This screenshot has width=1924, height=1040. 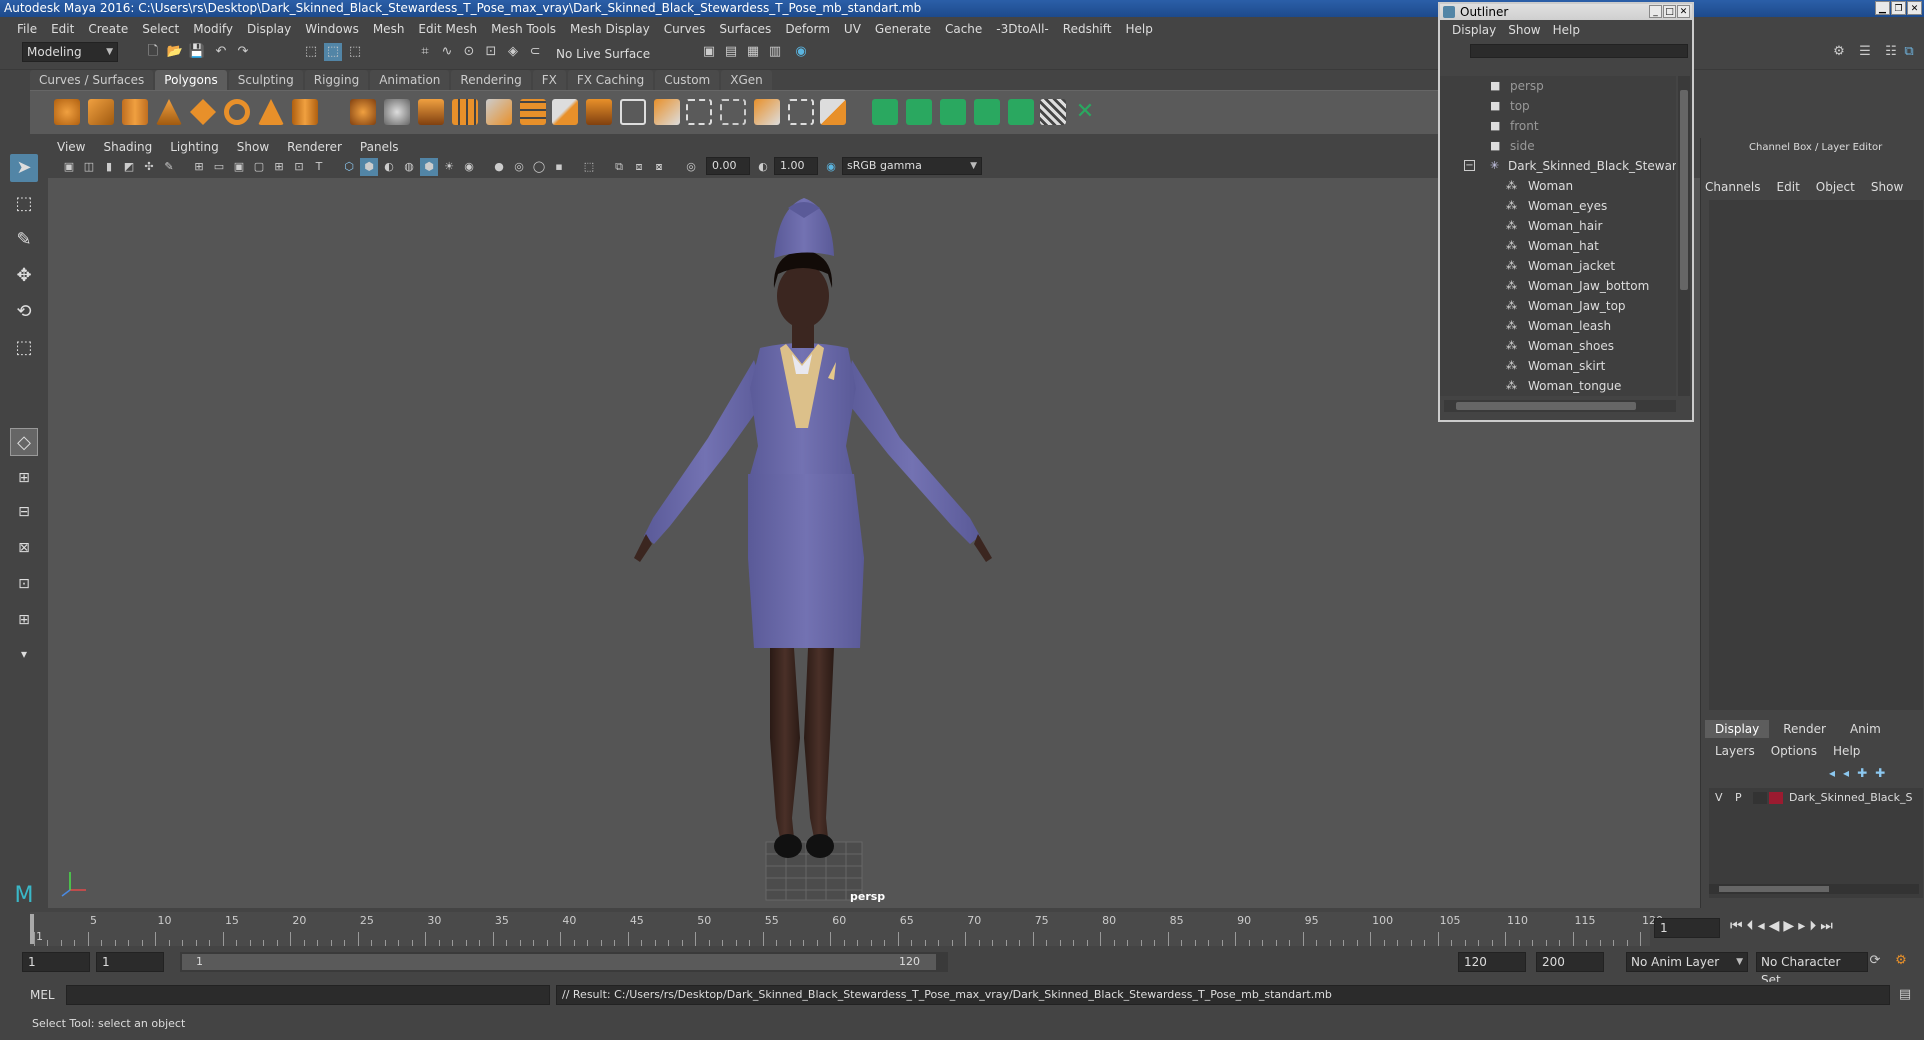 What do you see at coordinates (425, 52) in the screenshot?
I see `snap-grid-icon: ⌗` at bounding box center [425, 52].